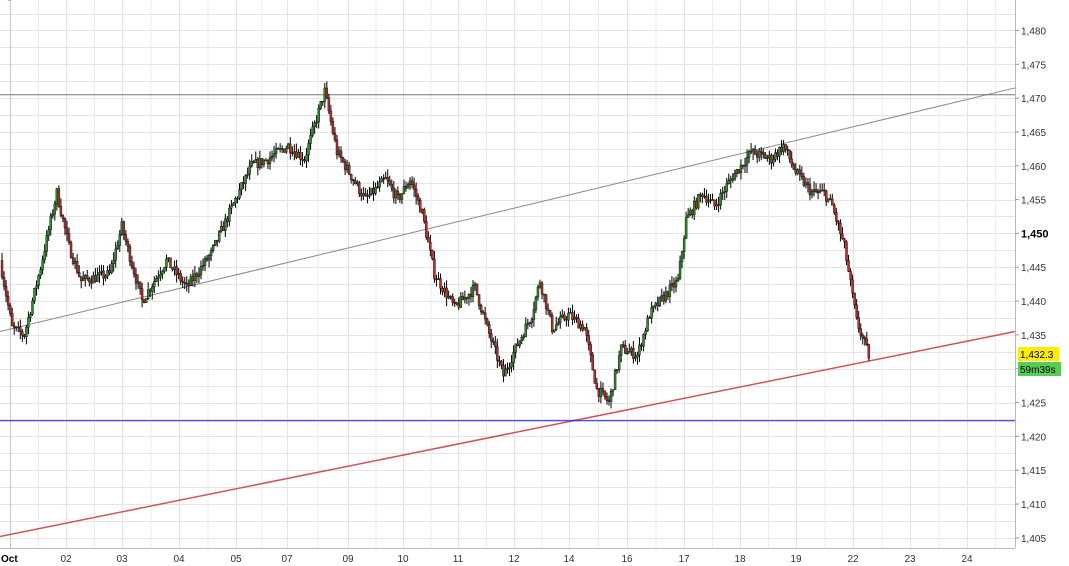 Image resolution: width=1069 pixels, height=566 pixels. I want to click on countdown-label: 59m39s, so click(1038, 370).